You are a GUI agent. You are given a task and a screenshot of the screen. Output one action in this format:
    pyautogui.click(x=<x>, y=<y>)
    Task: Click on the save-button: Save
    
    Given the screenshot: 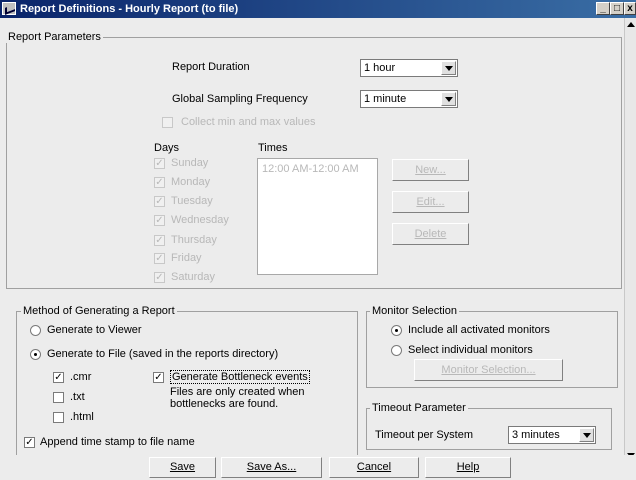 What is the action you would take?
    pyautogui.click(x=182, y=467)
    